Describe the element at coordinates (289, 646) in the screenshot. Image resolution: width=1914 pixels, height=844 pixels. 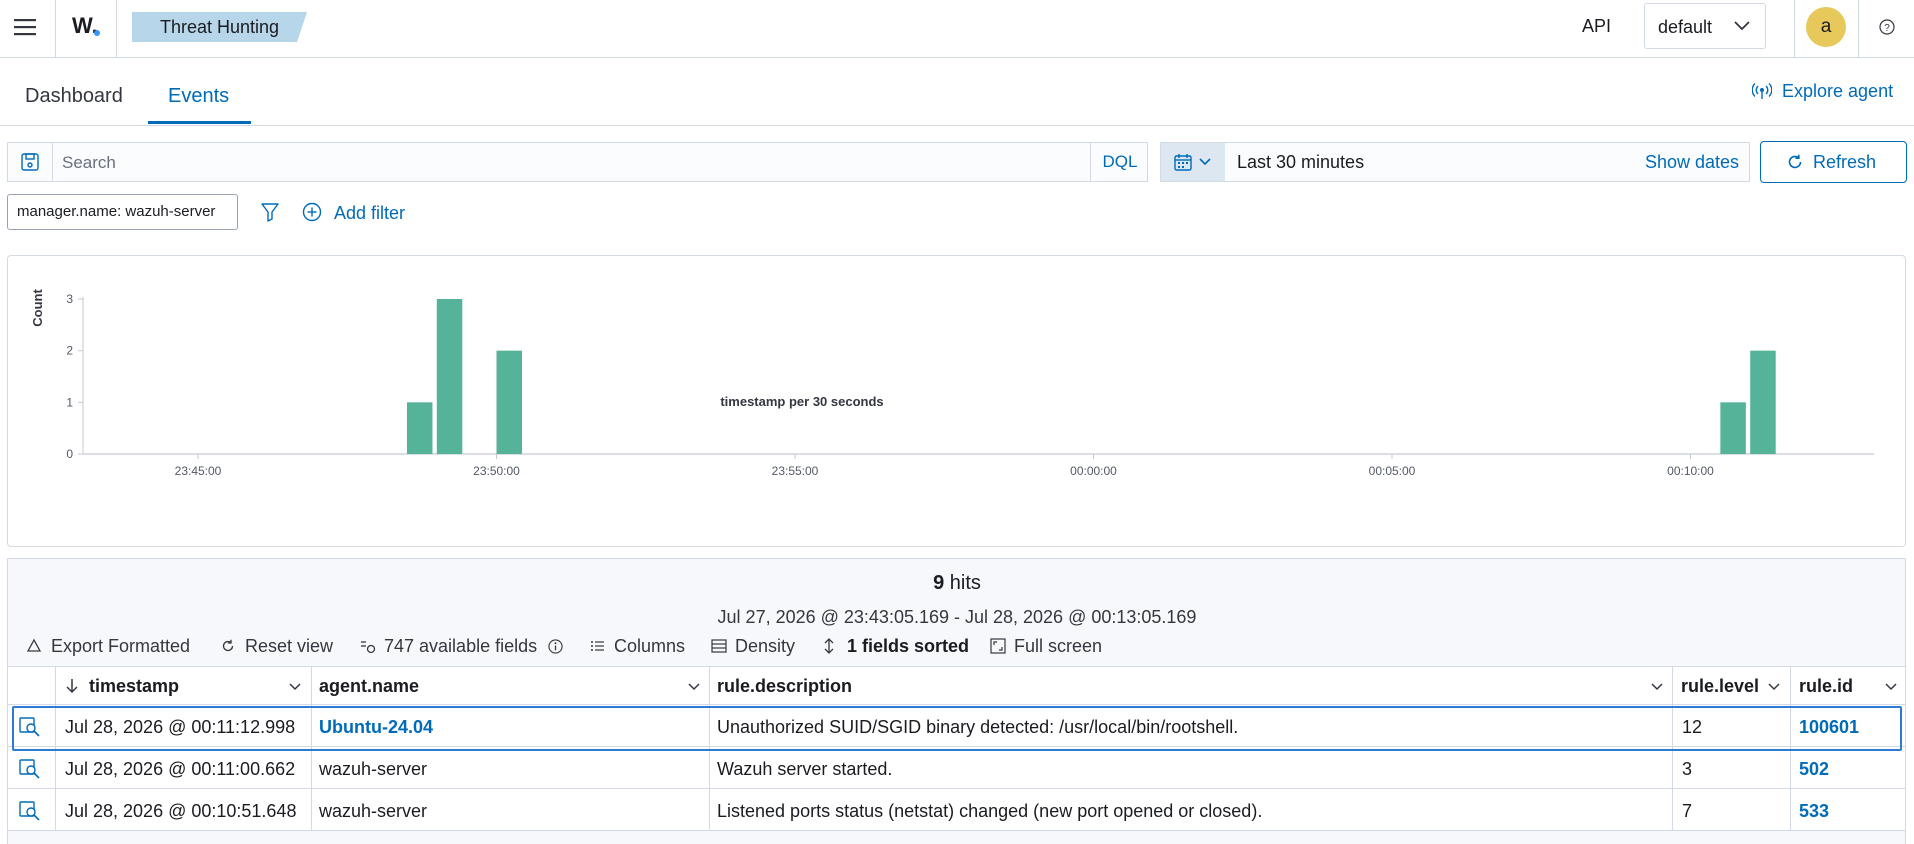
I see `reset-view-label: Reset view` at that location.